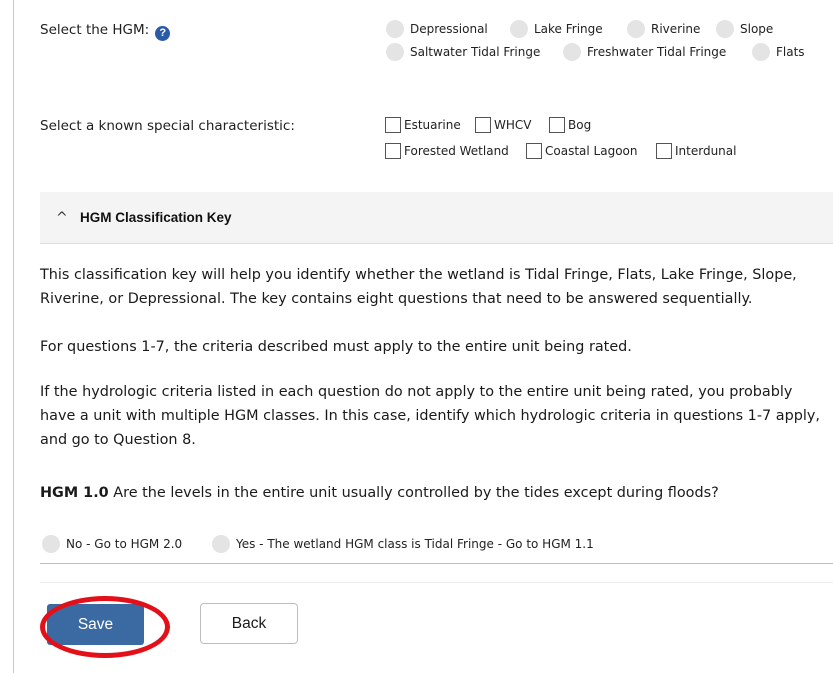 This screenshot has width=833, height=673. Describe the element at coordinates (778, 52) in the screenshot. I see `hgm-option-flats: Flats` at that location.